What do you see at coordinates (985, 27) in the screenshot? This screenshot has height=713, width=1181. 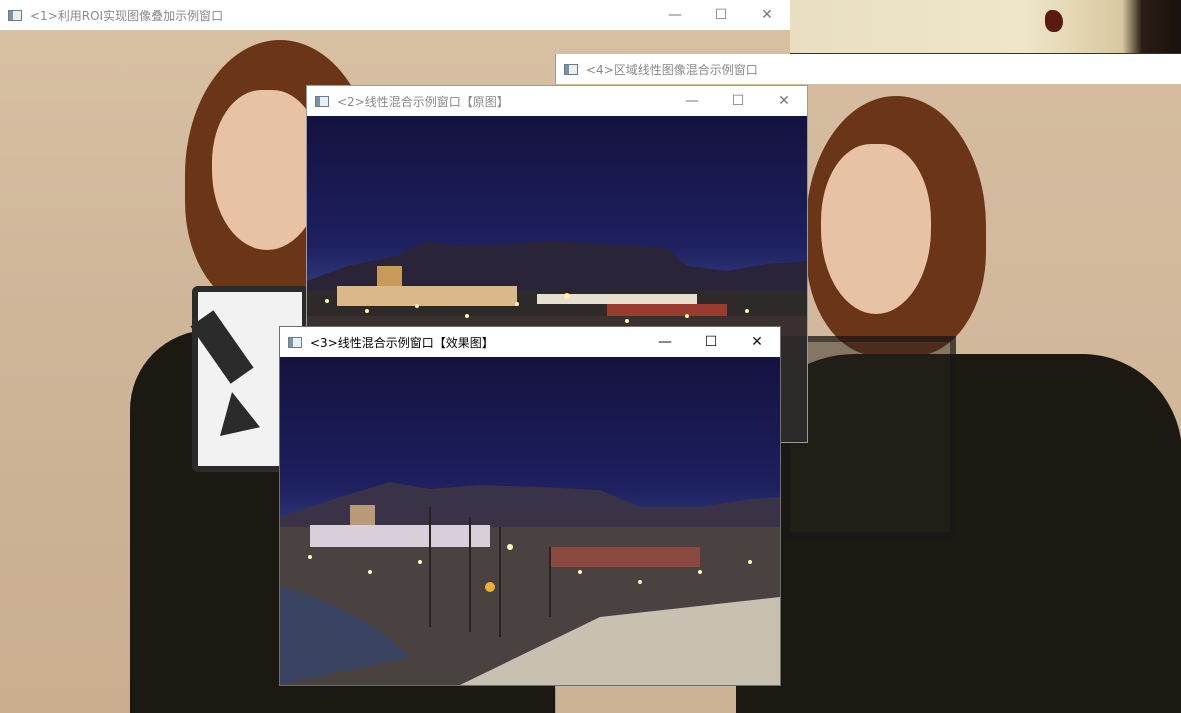 I see `background-texture-strip` at bounding box center [985, 27].